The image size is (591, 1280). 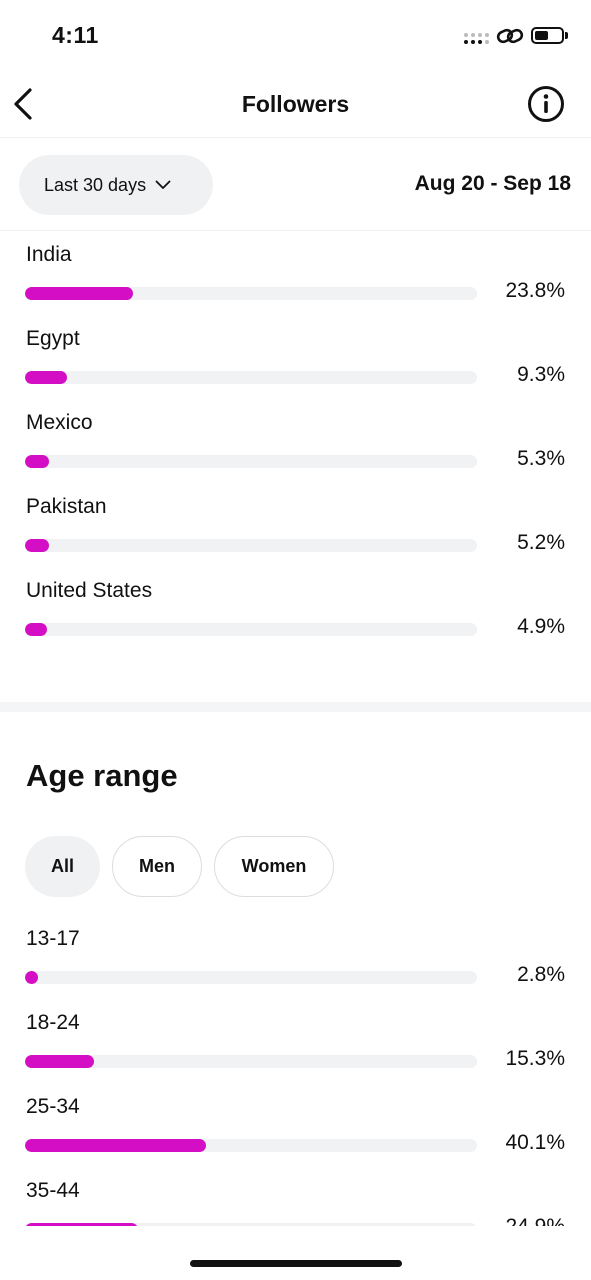 What do you see at coordinates (295, 1137) in the screenshot?
I see `age-row: 25-34 40.1%` at bounding box center [295, 1137].